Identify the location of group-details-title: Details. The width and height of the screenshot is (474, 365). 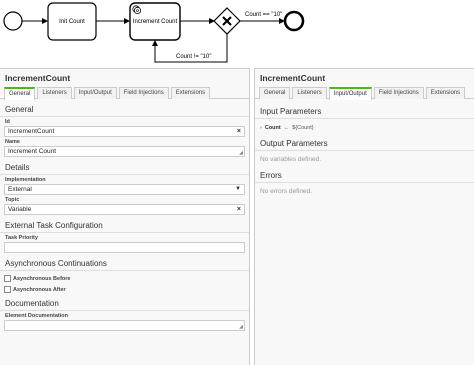
(124, 169).